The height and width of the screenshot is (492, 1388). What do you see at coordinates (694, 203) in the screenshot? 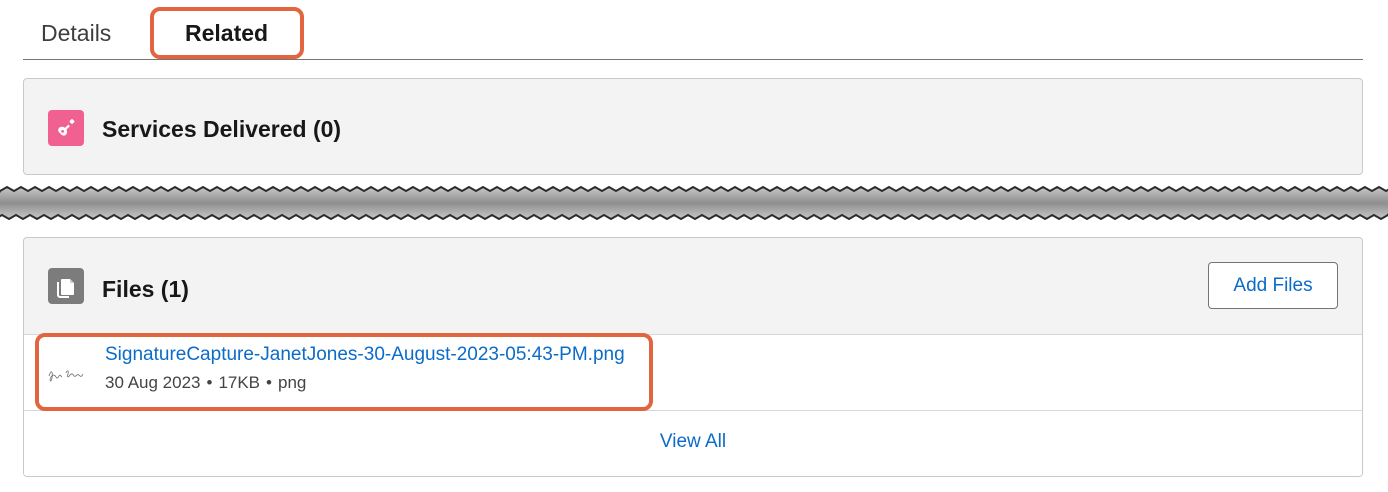
I see `page-break-divider` at bounding box center [694, 203].